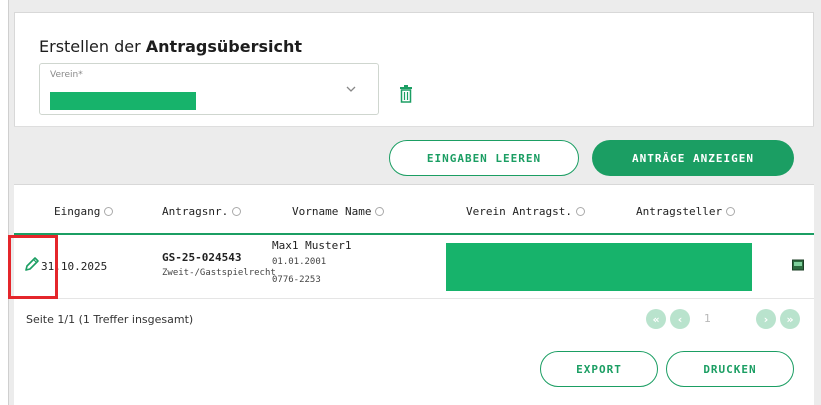 The width and height of the screenshot is (821, 405). What do you see at coordinates (202, 257) in the screenshot?
I see `cell-antragsnr: GS-25-024543` at bounding box center [202, 257].